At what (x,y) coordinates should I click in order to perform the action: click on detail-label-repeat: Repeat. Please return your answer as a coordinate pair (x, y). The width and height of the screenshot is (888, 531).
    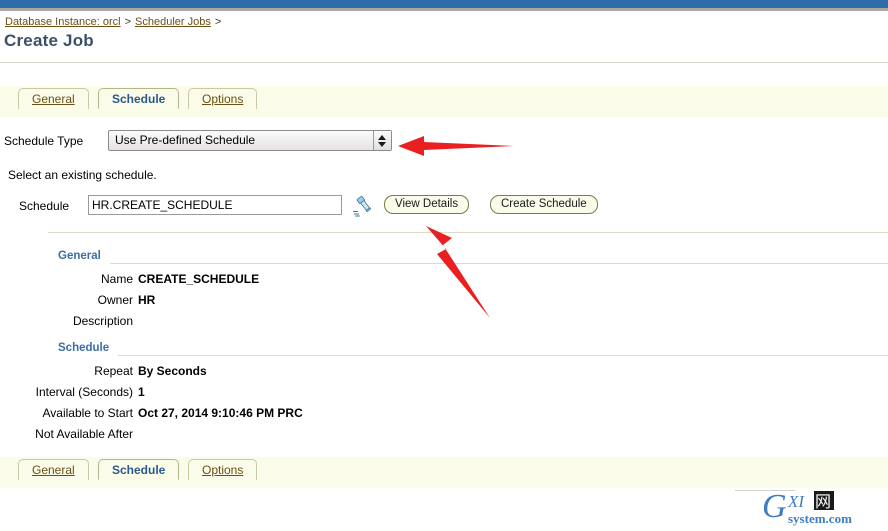
    Looking at the image, I should click on (113, 371).